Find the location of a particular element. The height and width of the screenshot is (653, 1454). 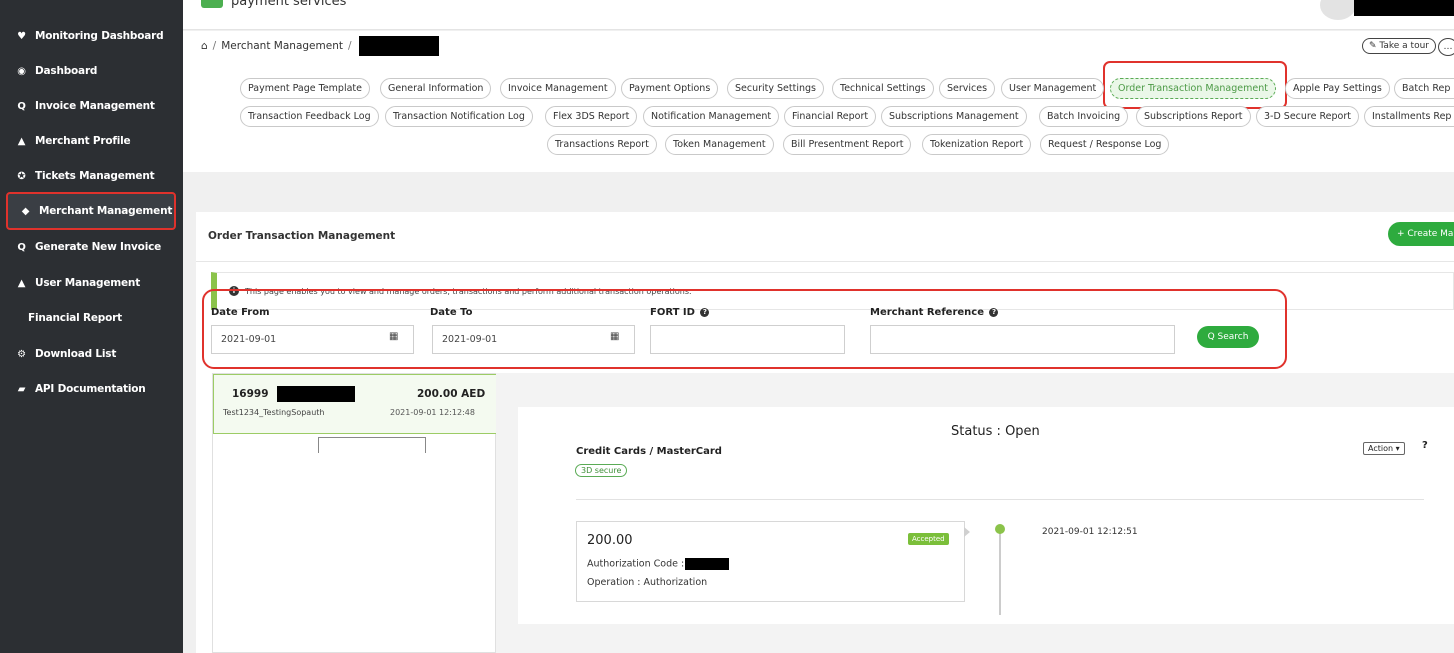

tab-transaction-notification-log: Transaction Notification Log is located at coordinates (459, 116).